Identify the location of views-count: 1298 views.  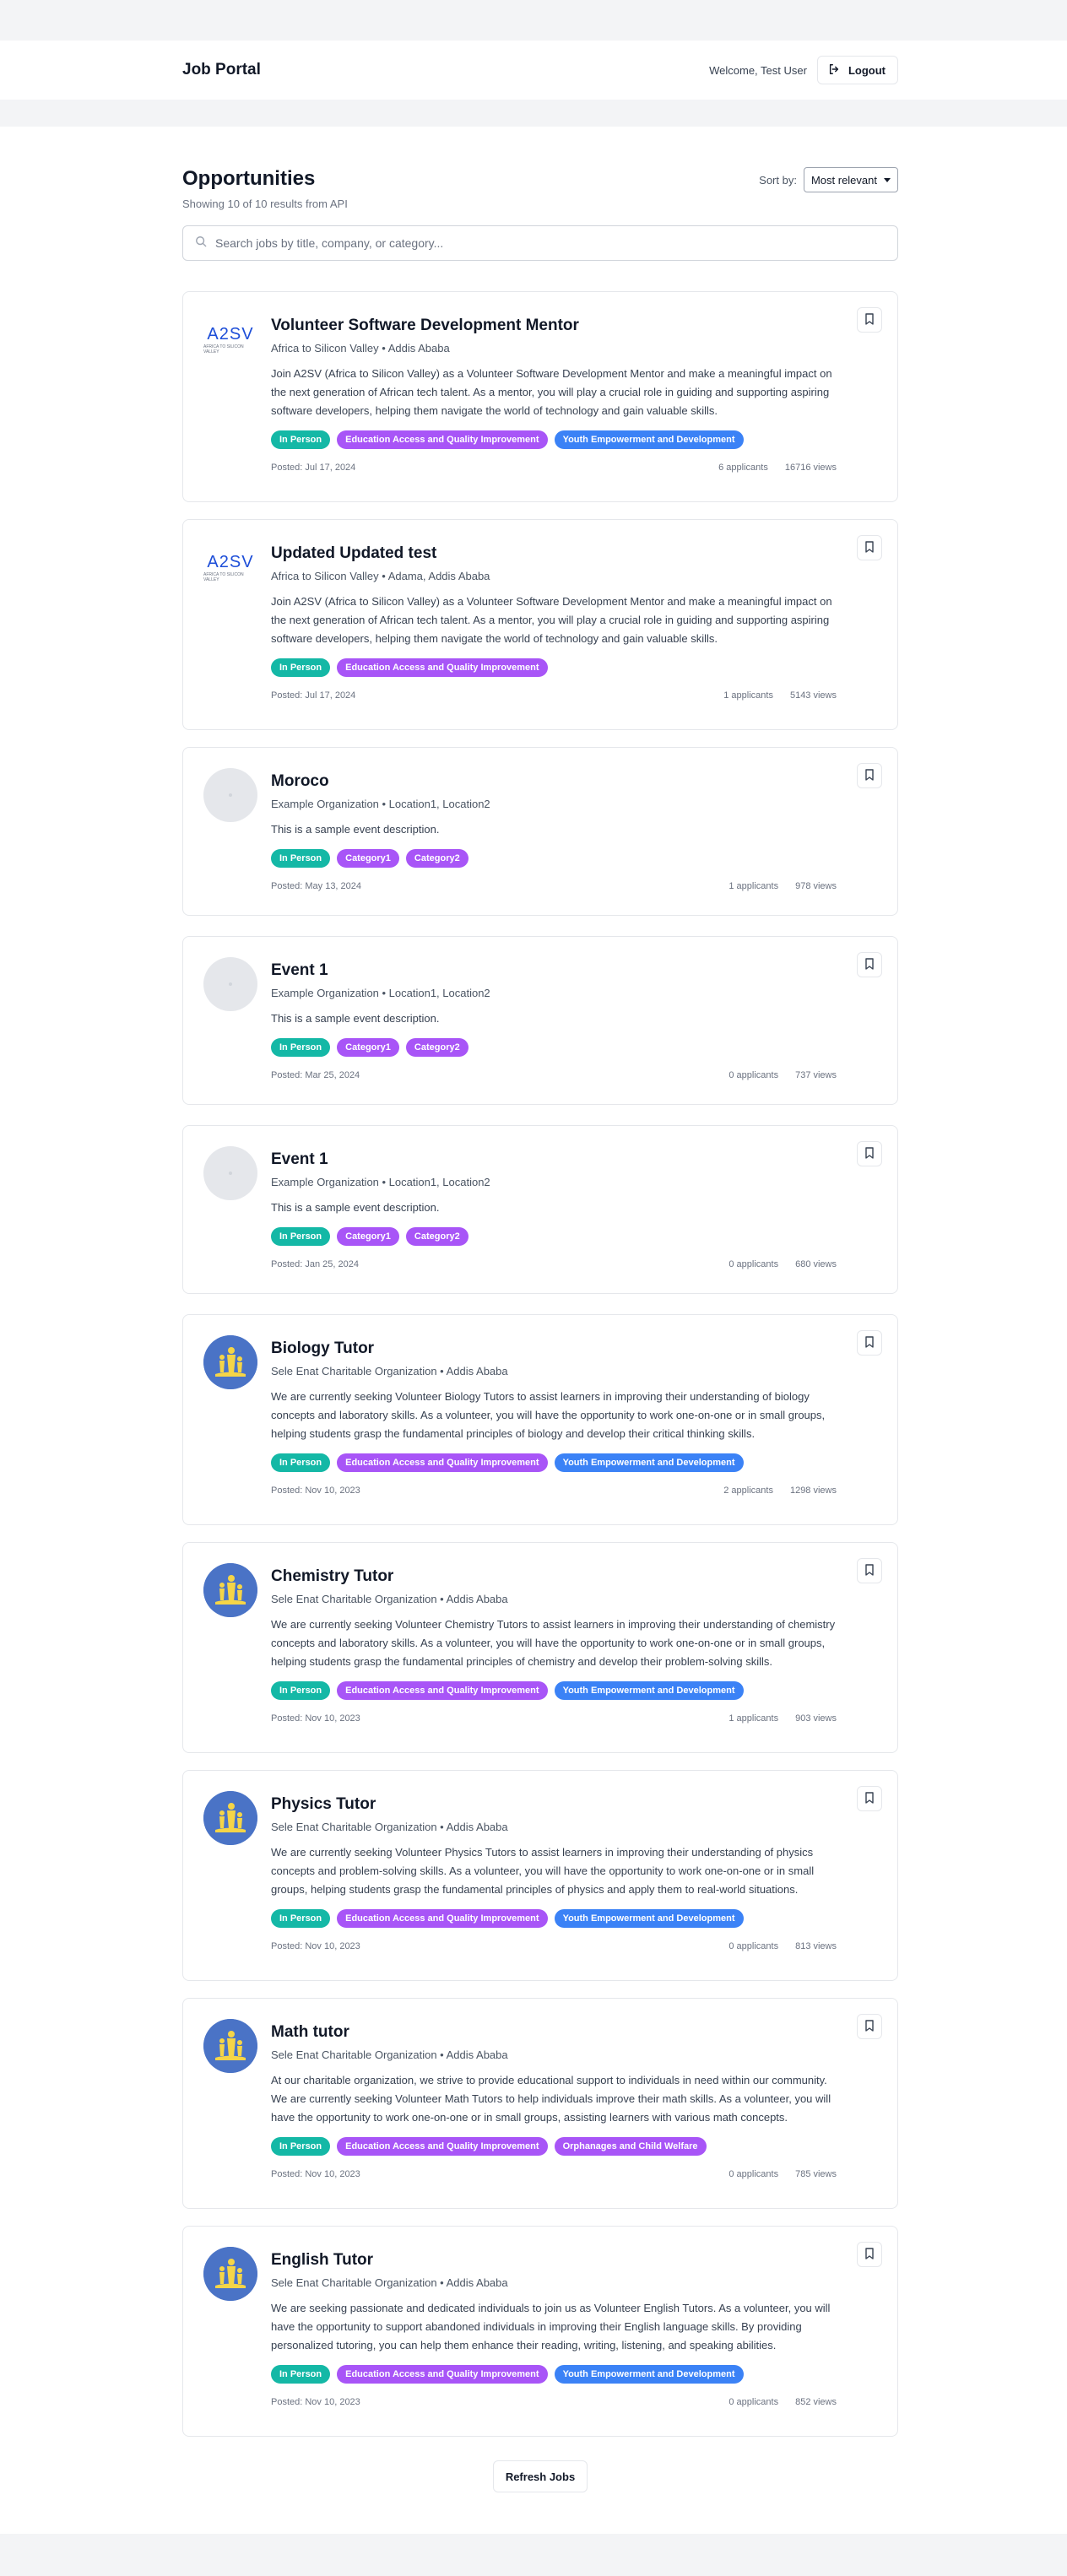
(813, 1491).